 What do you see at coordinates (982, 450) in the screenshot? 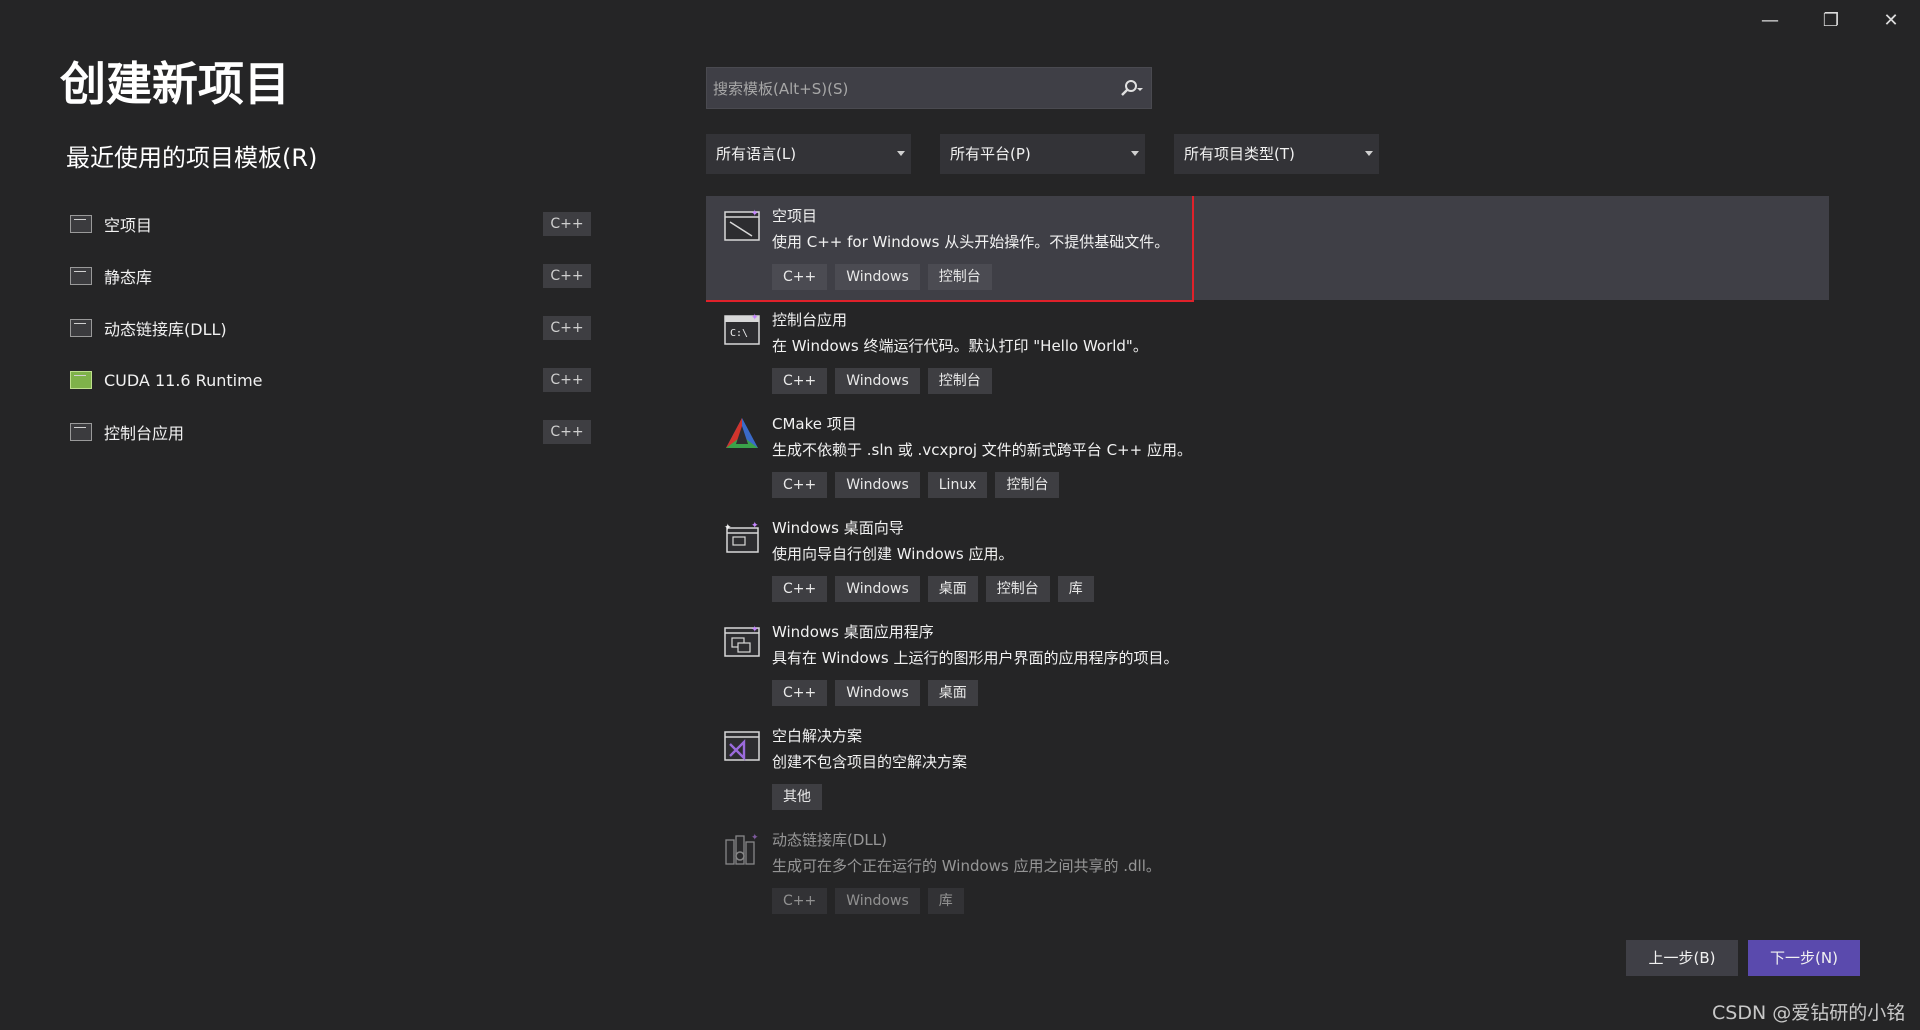
I see `template-description: 生成不依赖于 .sln 或 .vcxproj 文件的新式跨平台 C++ 应用。` at bounding box center [982, 450].